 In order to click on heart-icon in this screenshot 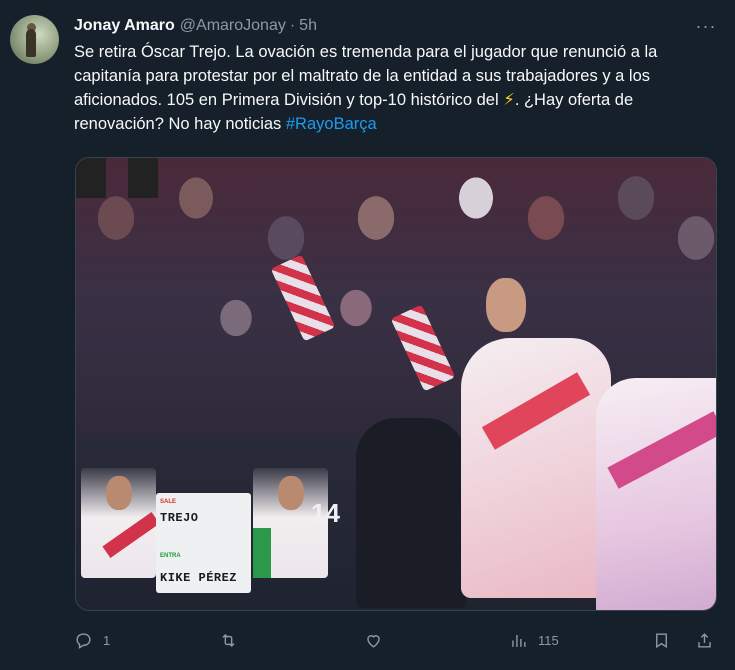, I will do `click(373, 641)`.